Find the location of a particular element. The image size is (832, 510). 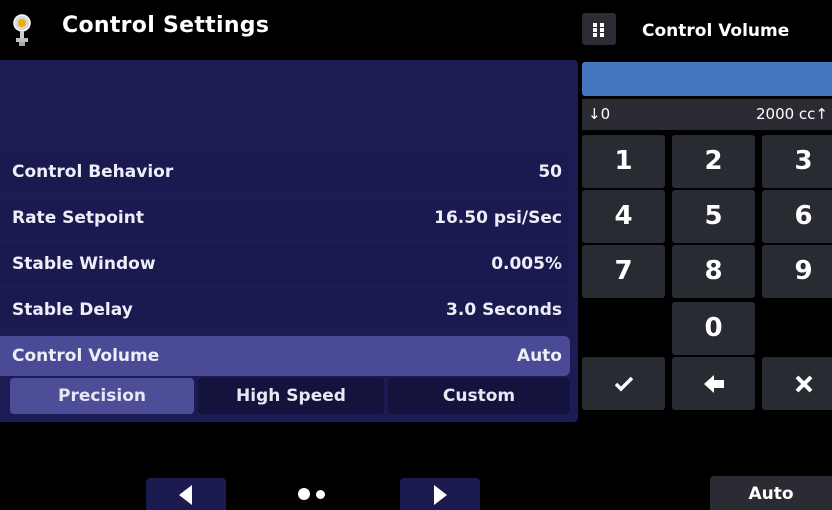

key-8: 8 is located at coordinates (713, 271).